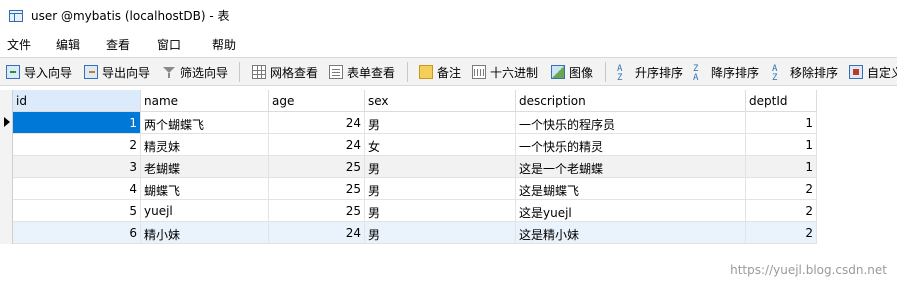 The width and height of the screenshot is (897, 283). Describe the element at coordinates (448, 15) in the screenshot. I see `title-bar: user @mybatis (localhostDB) - 表` at that location.